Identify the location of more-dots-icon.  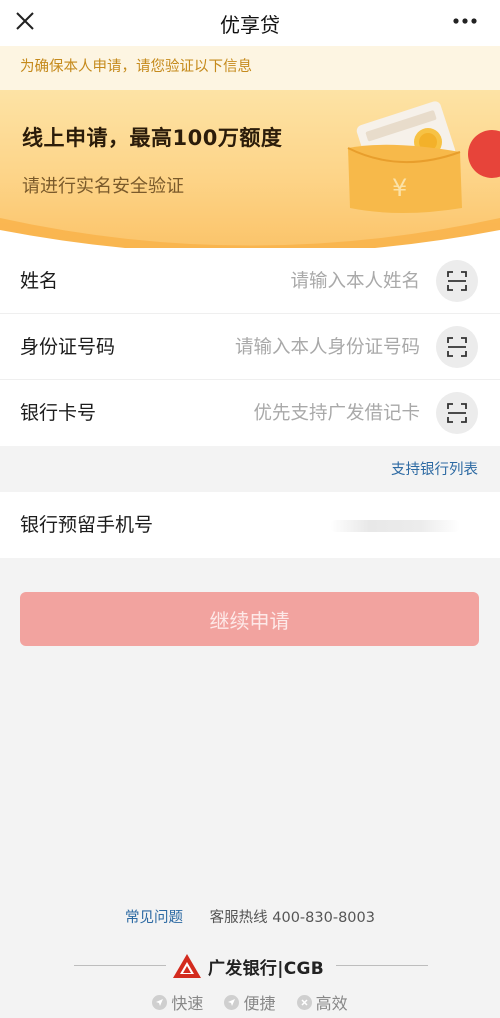
(465, 21).